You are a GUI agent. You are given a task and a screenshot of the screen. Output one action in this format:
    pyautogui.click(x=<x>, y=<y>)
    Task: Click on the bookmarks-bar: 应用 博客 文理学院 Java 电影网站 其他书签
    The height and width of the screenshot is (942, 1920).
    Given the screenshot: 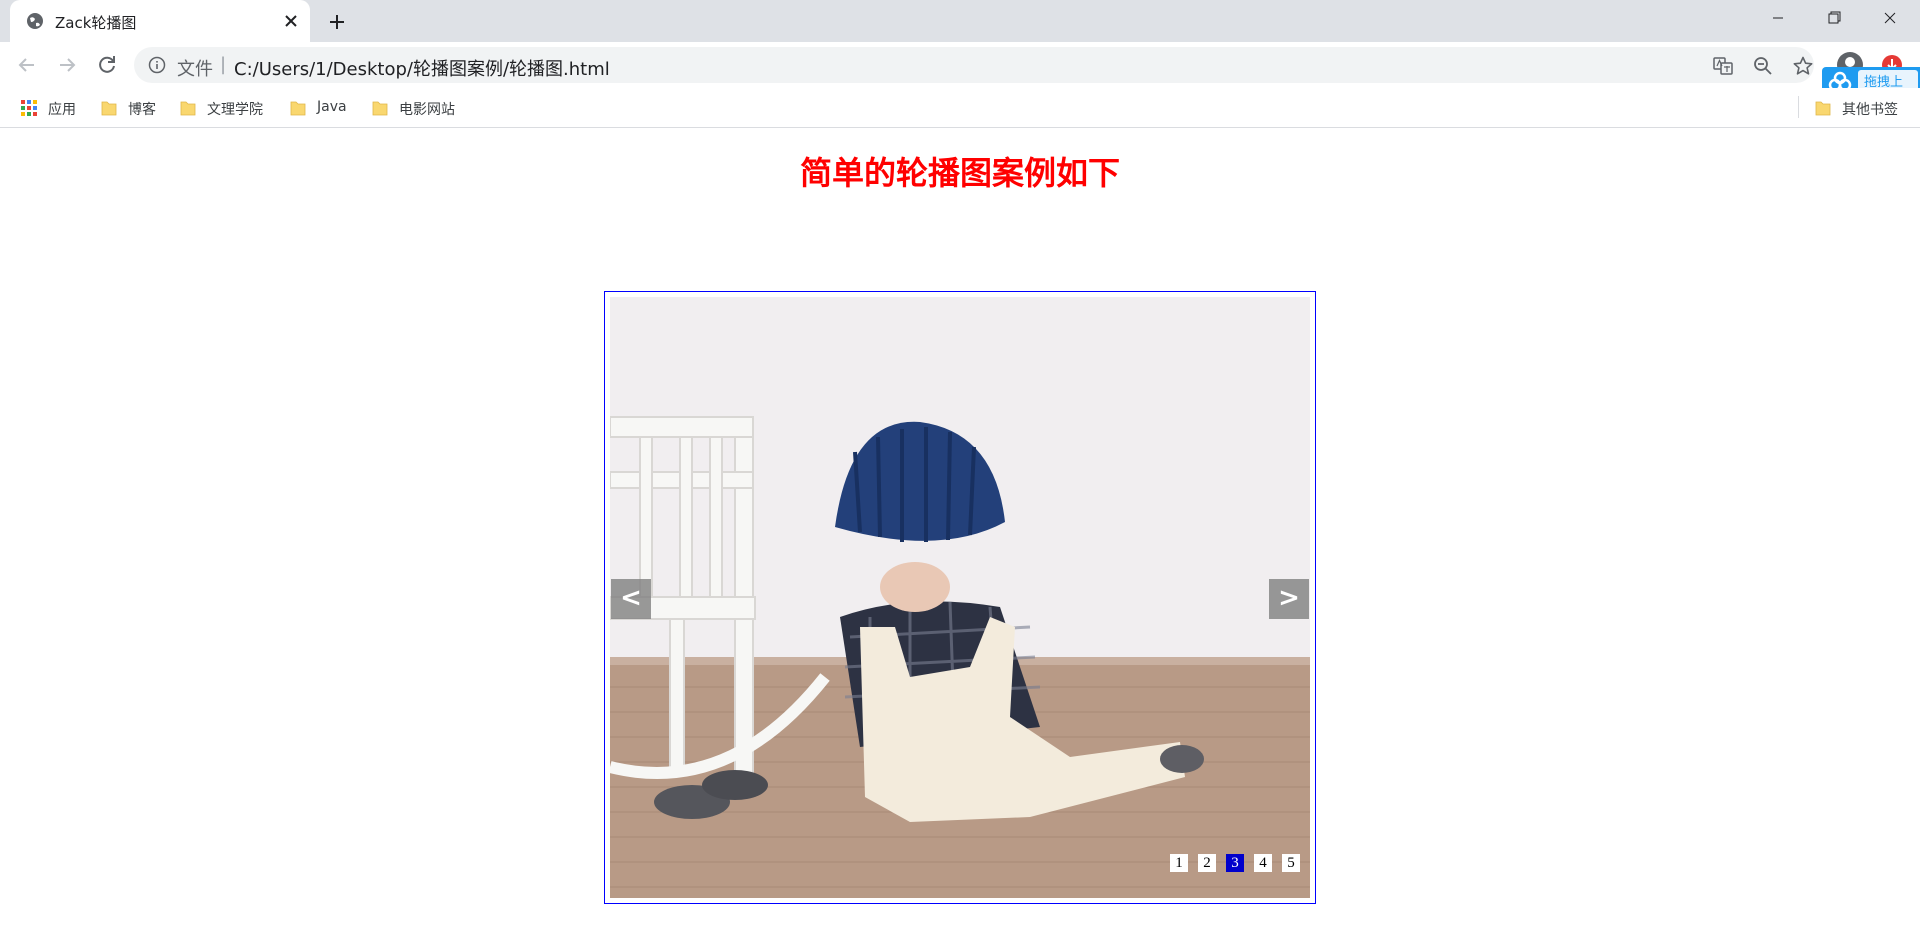 What is the action you would take?
    pyautogui.click(x=960, y=108)
    